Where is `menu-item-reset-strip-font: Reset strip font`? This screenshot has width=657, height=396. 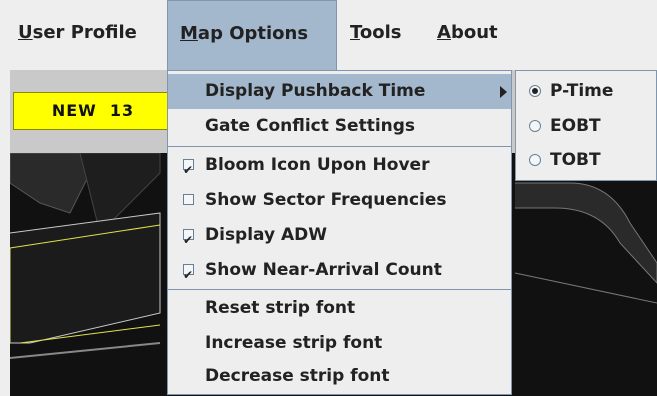 menu-item-reset-strip-font: Reset strip font is located at coordinates (339, 308).